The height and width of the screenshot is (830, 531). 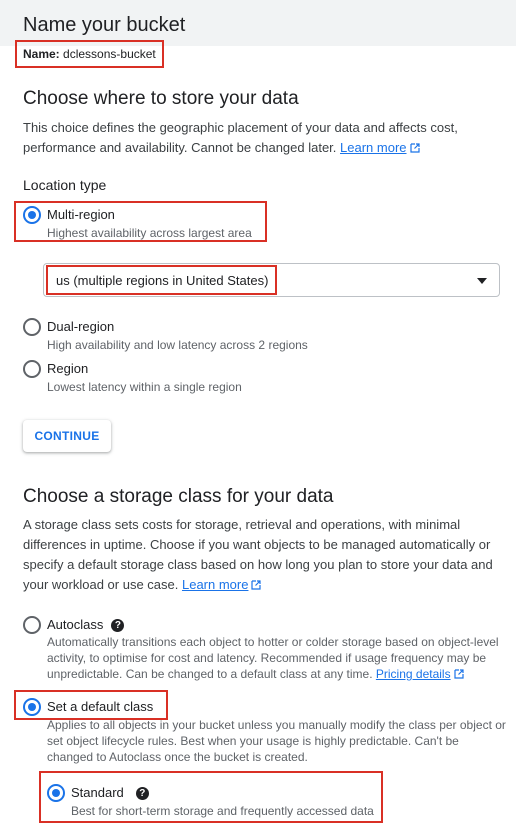 I want to click on highlight-box-select, so click(x=161, y=280).